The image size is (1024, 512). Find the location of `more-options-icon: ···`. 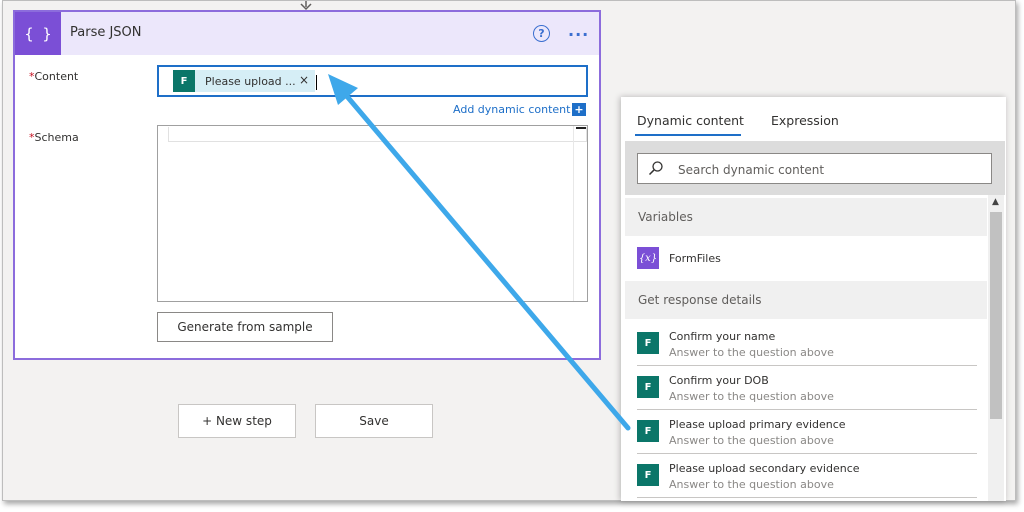

more-options-icon: ··· is located at coordinates (578, 34).